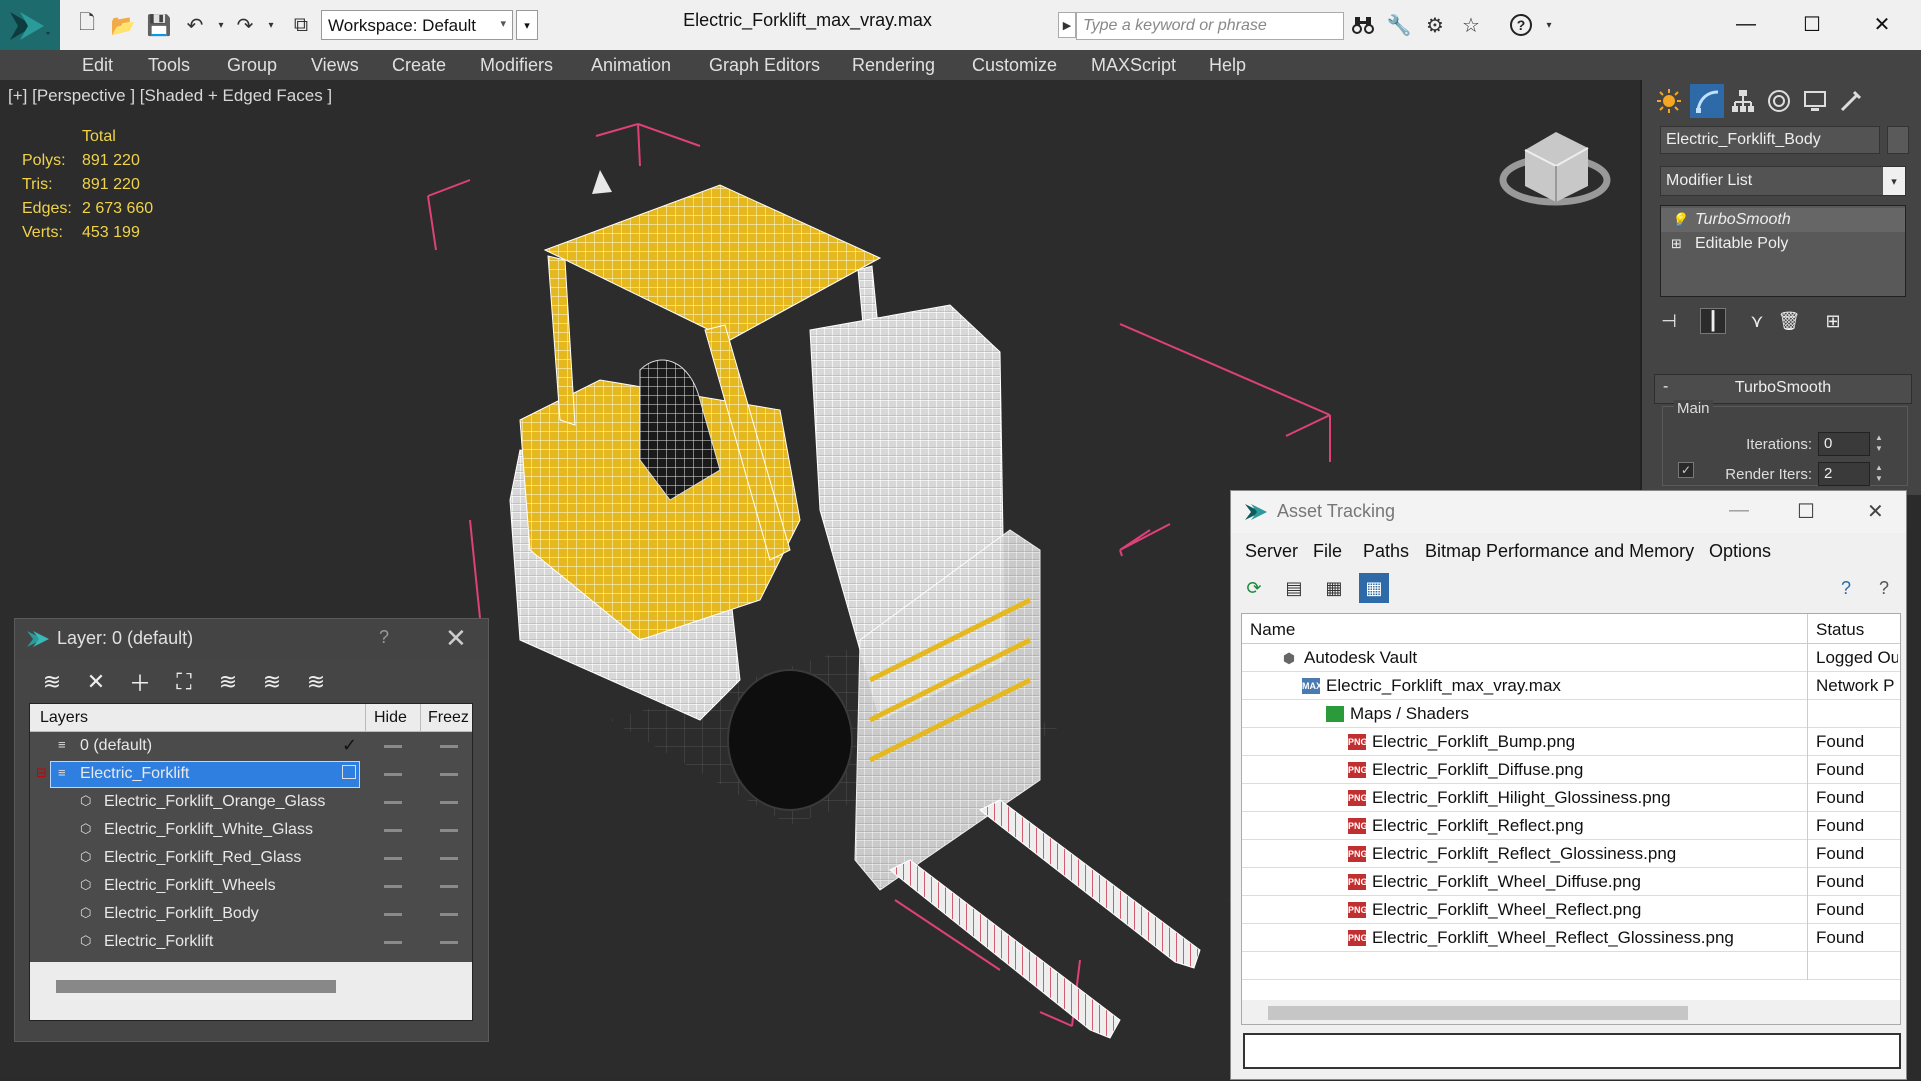  I want to click on layer-row: ⬡ Electric_Forklift, so click(251, 942).